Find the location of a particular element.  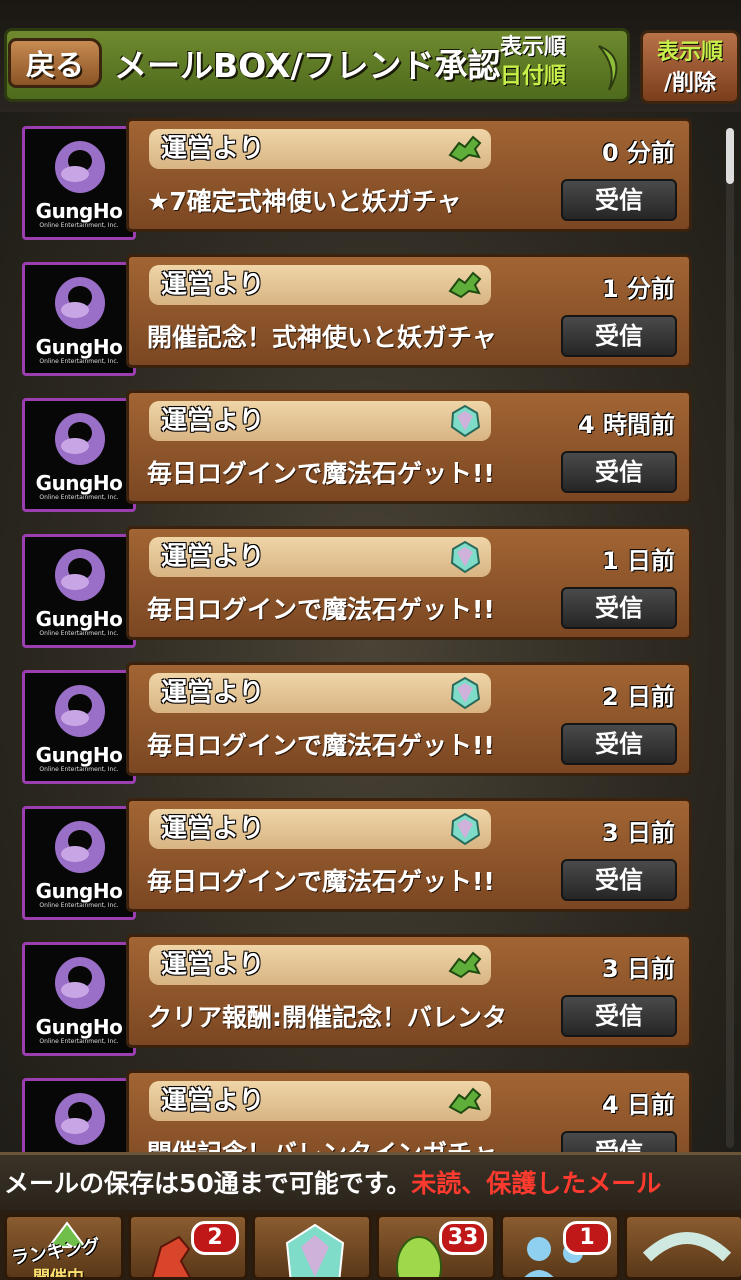

ranking-sub-label: 開催中 is located at coordinates (58, 1274).